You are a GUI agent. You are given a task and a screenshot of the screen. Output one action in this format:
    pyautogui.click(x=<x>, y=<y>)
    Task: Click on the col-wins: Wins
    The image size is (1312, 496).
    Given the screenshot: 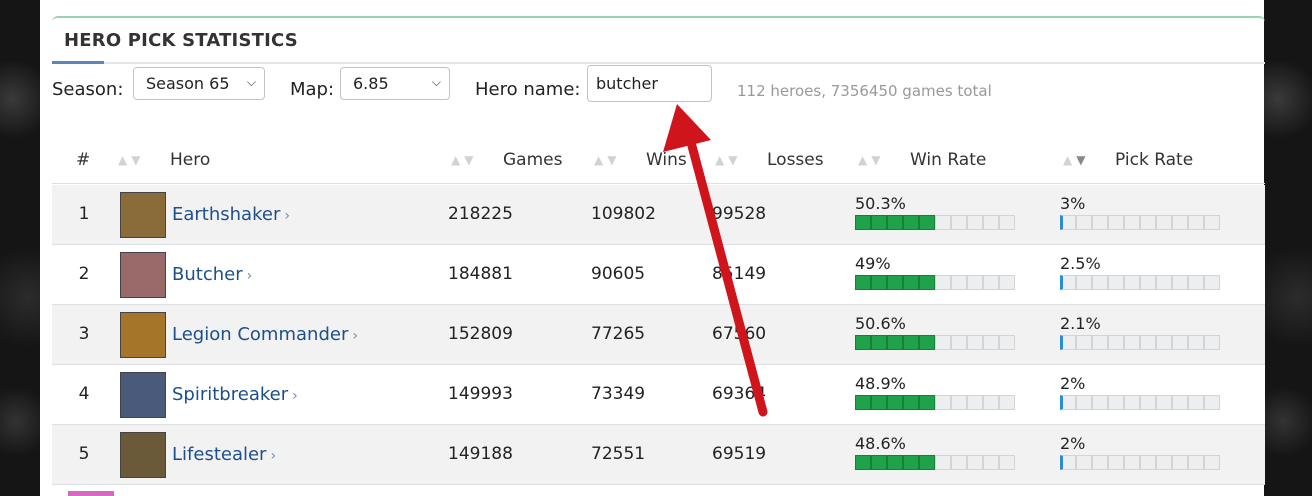 What is the action you would take?
    pyautogui.click(x=666, y=160)
    